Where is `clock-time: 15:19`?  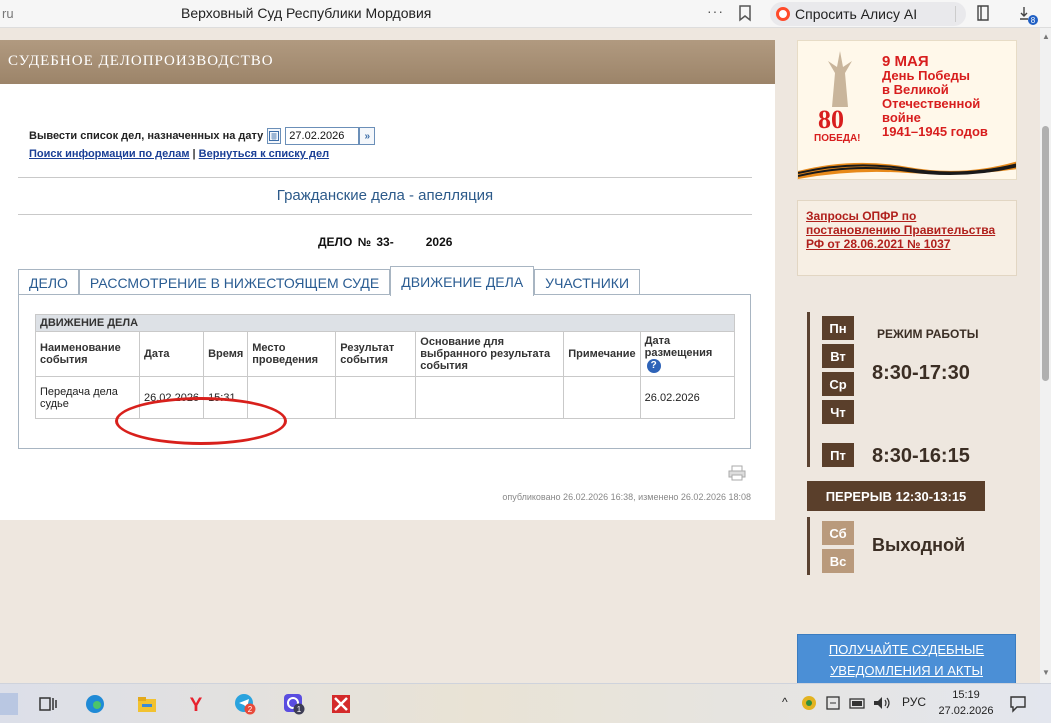 clock-time: 15:19 is located at coordinates (966, 695).